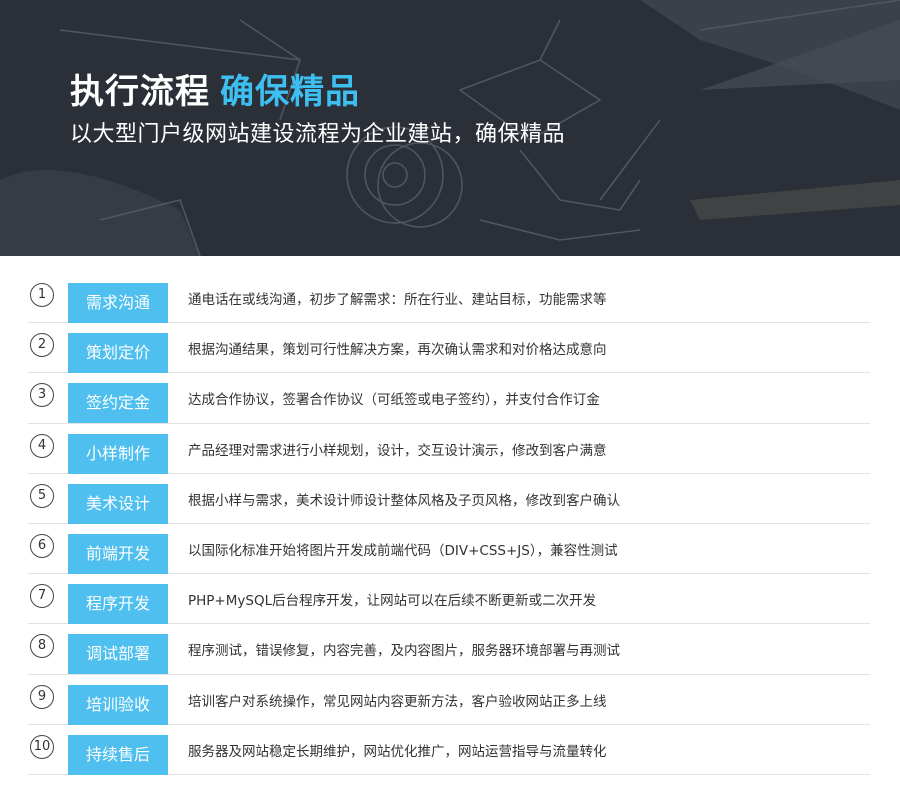  What do you see at coordinates (118, 704) in the screenshot?
I see `step-label: 培训验收` at bounding box center [118, 704].